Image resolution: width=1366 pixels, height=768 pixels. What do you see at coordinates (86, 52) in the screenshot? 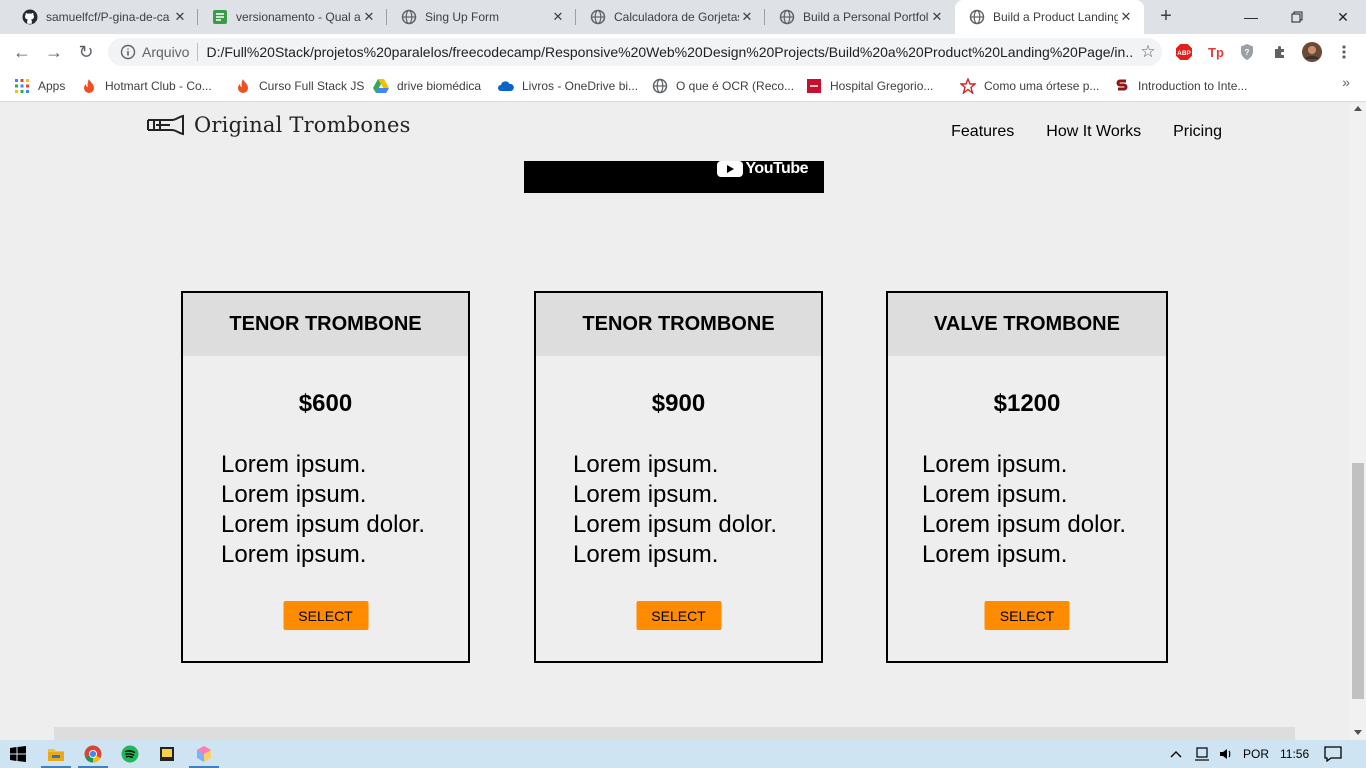
I see `reload-icon: ↻` at bounding box center [86, 52].